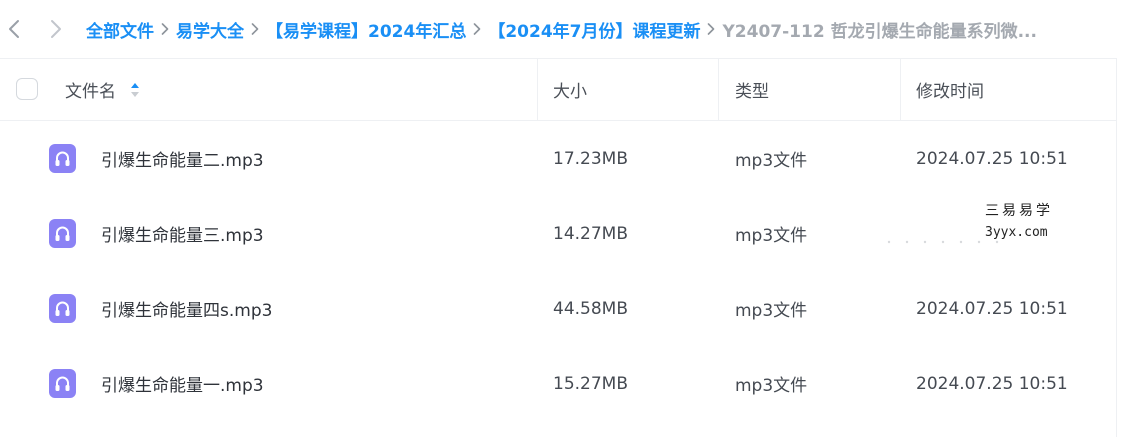  Describe the element at coordinates (210, 29) in the screenshot. I see `breadcrumb-item-yixue-daquan: 易学大全` at that location.